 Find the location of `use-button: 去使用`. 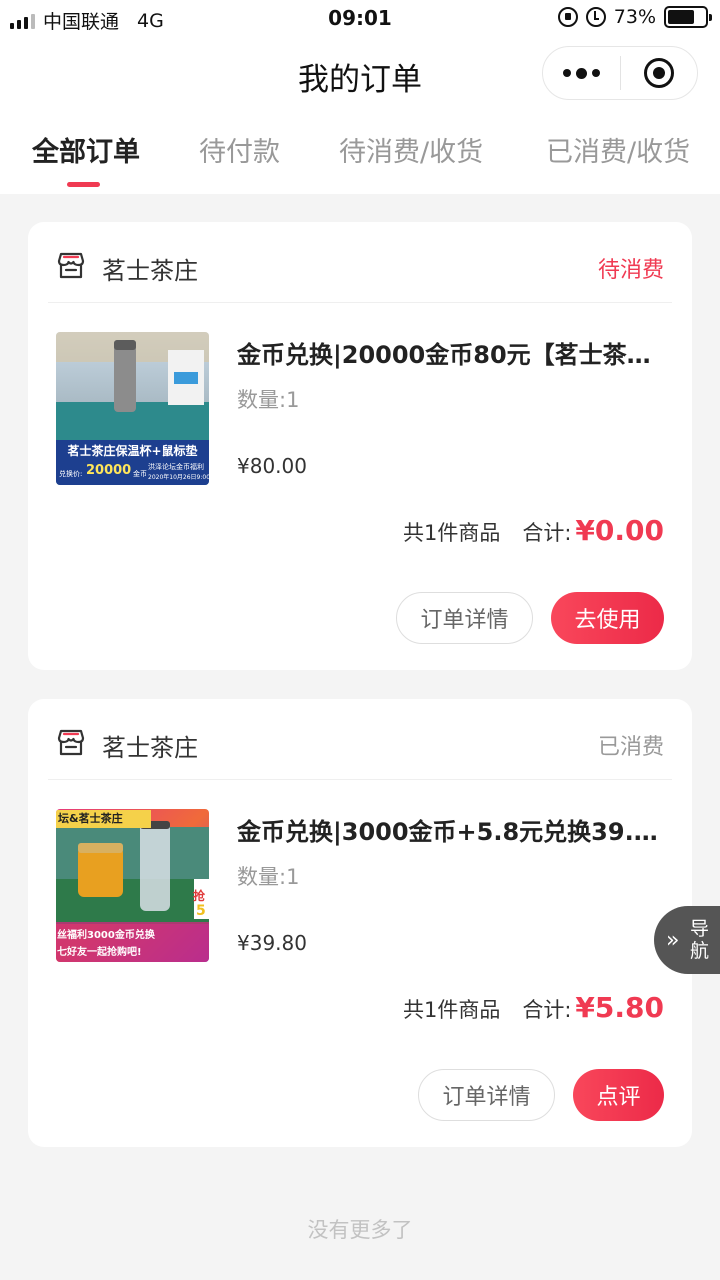

use-button: 去使用 is located at coordinates (607, 618).